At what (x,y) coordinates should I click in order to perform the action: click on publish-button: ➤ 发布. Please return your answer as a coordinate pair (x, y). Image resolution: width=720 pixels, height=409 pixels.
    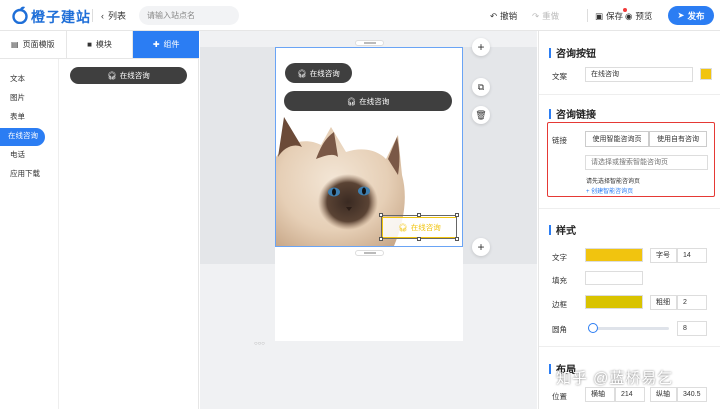
    Looking at the image, I should click on (691, 15).